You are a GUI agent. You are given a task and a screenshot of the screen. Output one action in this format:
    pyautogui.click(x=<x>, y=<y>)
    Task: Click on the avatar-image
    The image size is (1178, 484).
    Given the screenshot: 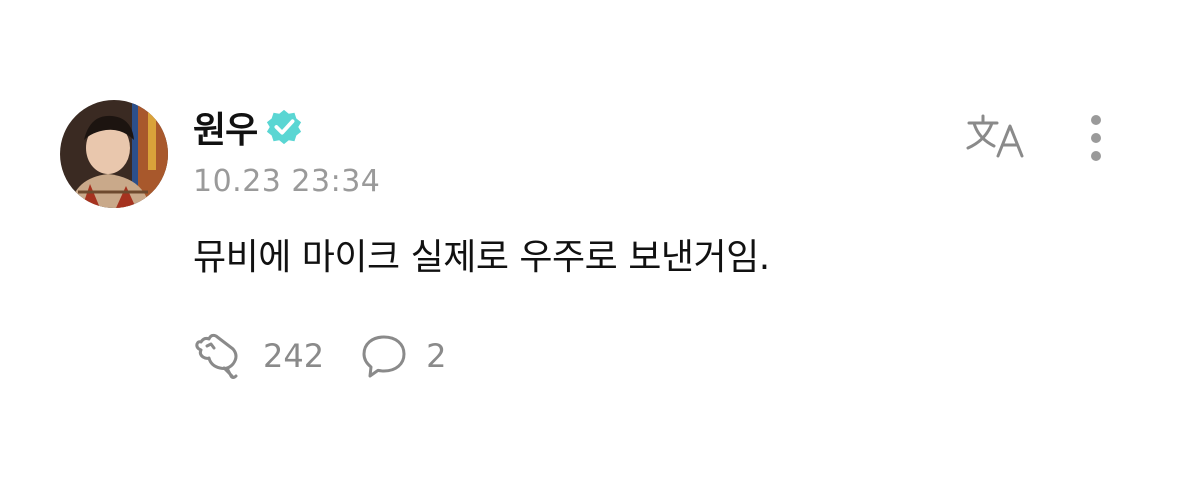 What is the action you would take?
    pyautogui.click(x=114, y=154)
    